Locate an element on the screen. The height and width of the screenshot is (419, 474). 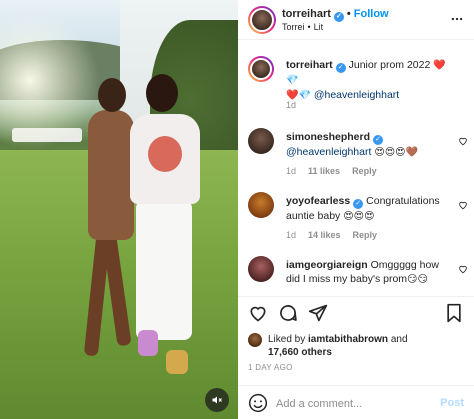
header-user-line: torreihart ✓ • Follow is located at coordinates (335, 15).